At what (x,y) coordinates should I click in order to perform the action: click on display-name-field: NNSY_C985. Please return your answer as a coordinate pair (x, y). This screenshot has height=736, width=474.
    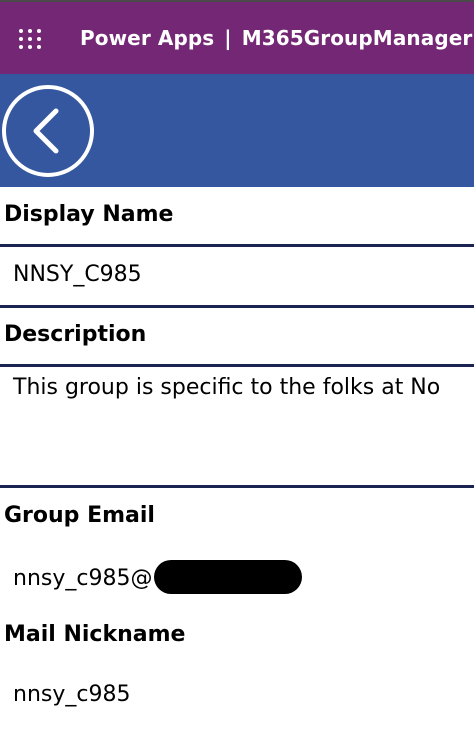
    Looking at the image, I should click on (237, 276).